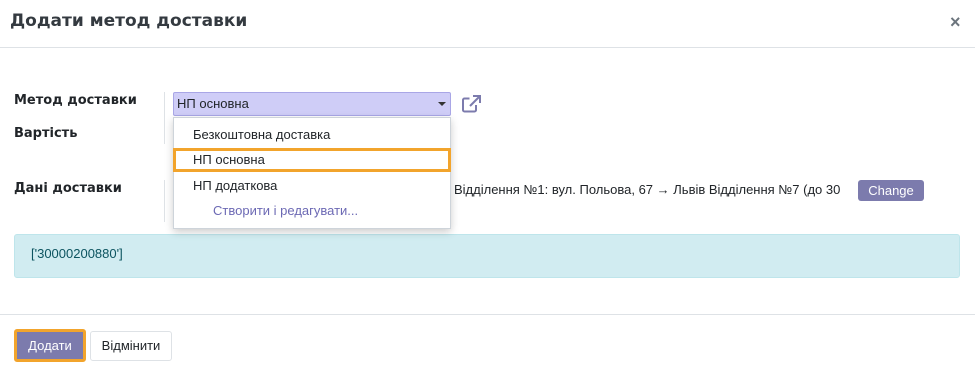 The image size is (975, 373). What do you see at coordinates (68, 188) in the screenshot?
I see `delivery-data-label: Дані доставки` at bounding box center [68, 188].